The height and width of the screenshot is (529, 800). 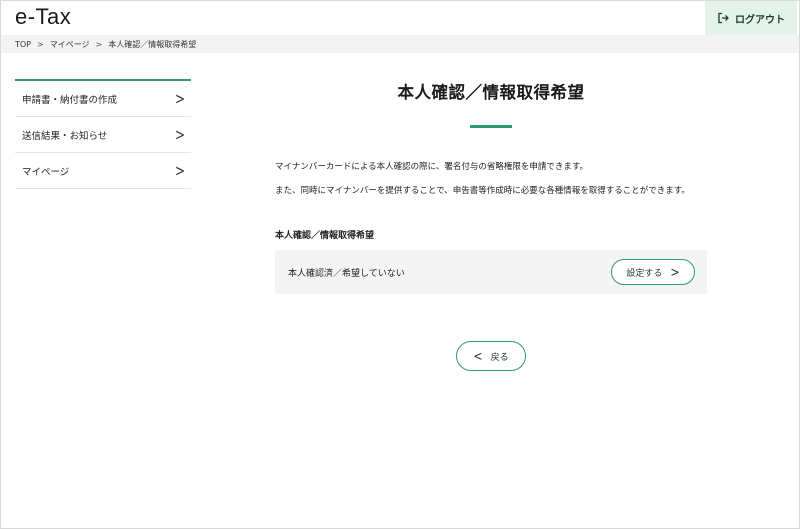 I want to click on chevron-left-icon: <, so click(x=478, y=356).